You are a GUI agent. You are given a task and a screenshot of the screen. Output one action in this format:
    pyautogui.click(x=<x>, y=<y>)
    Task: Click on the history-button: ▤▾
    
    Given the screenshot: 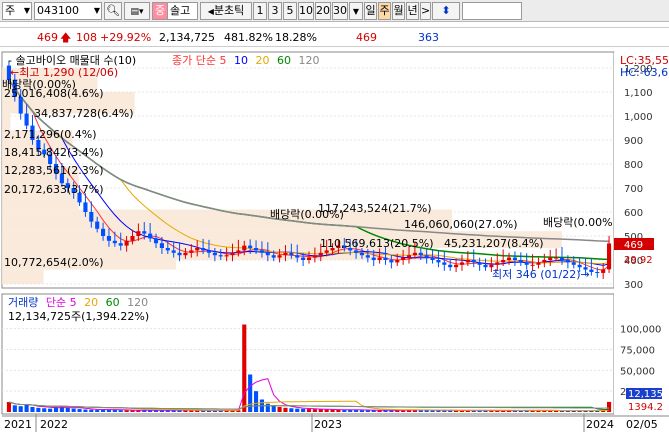 What is the action you would take?
    pyautogui.click(x=137, y=11)
    